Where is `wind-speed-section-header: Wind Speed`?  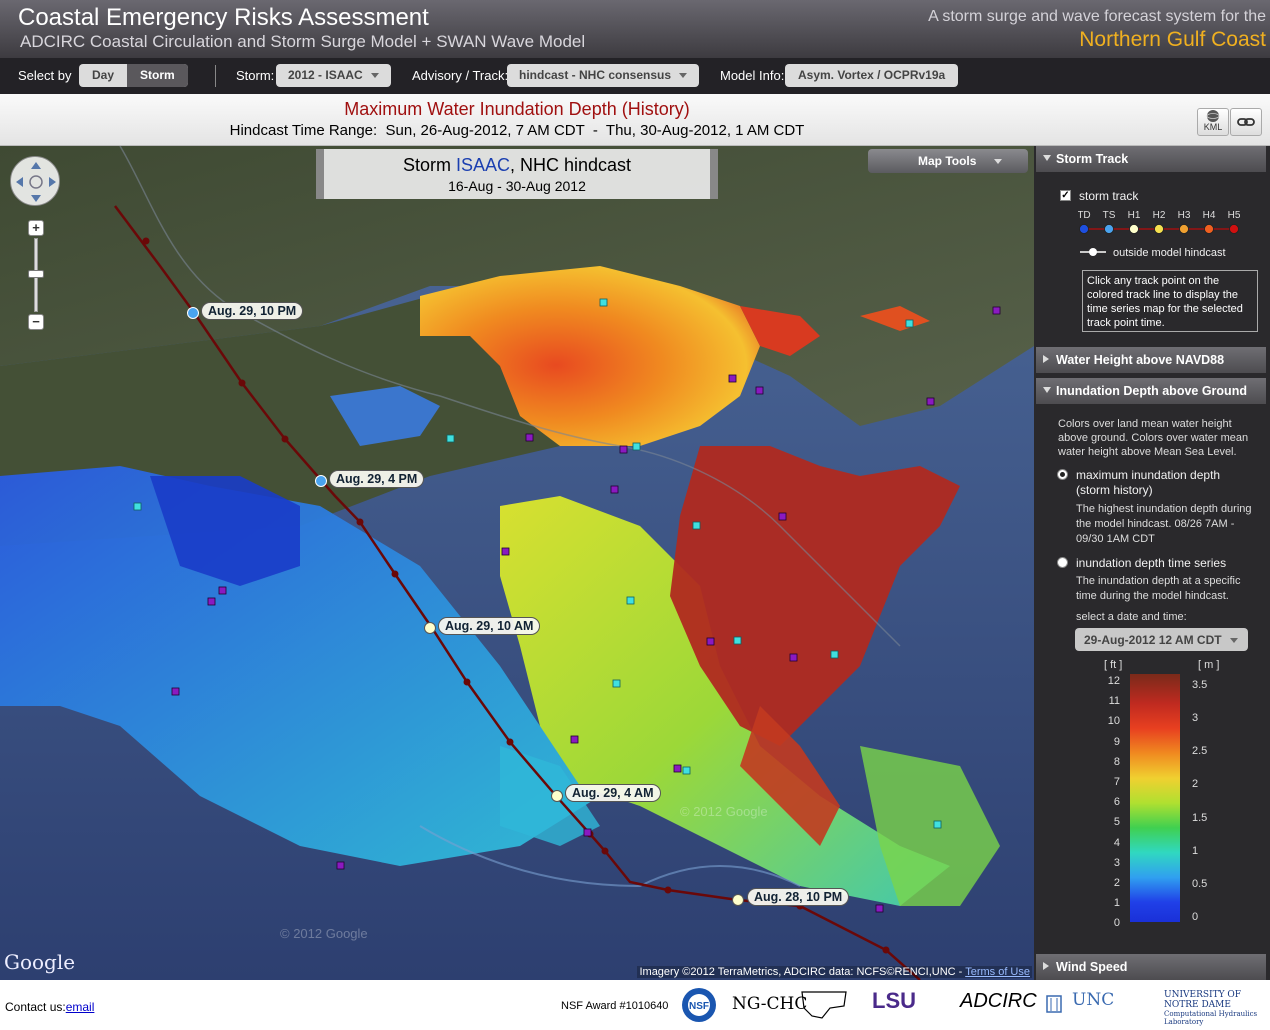
wind-speed-section-header: Wind Speed is located at coordinates (1151, 967).